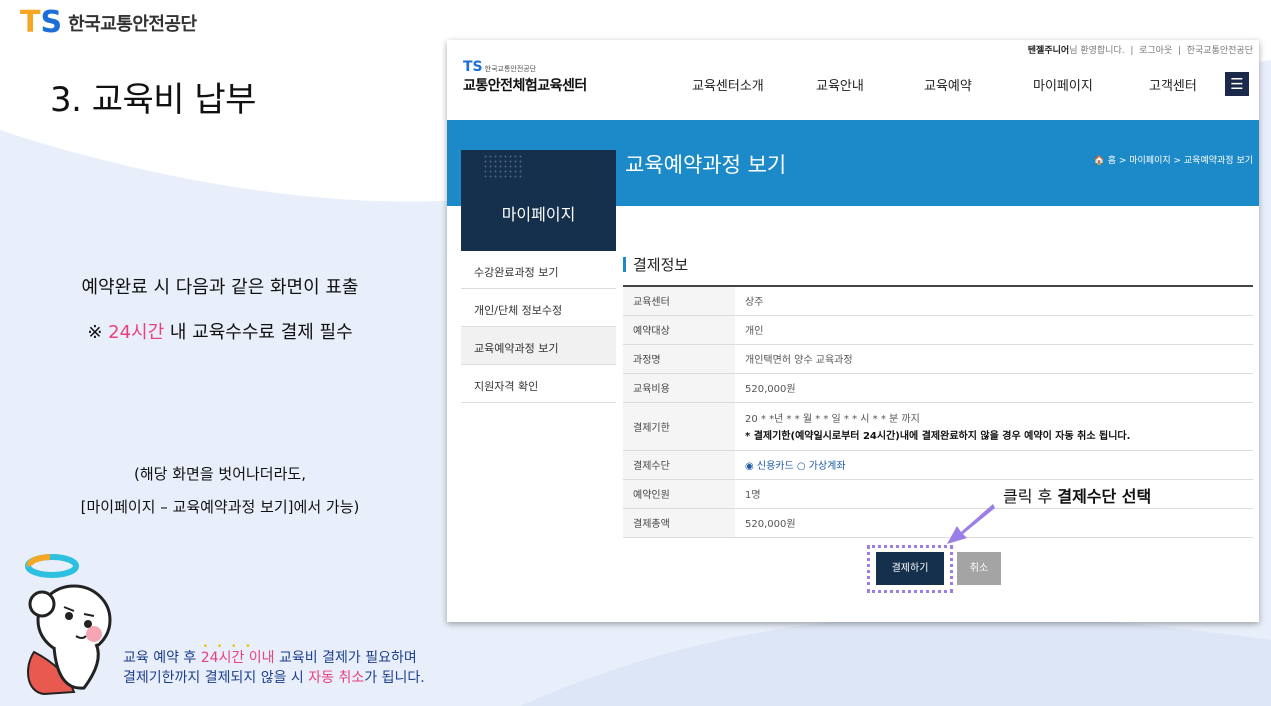  I want to click on row-label: 교육비용, so click(679, 388).